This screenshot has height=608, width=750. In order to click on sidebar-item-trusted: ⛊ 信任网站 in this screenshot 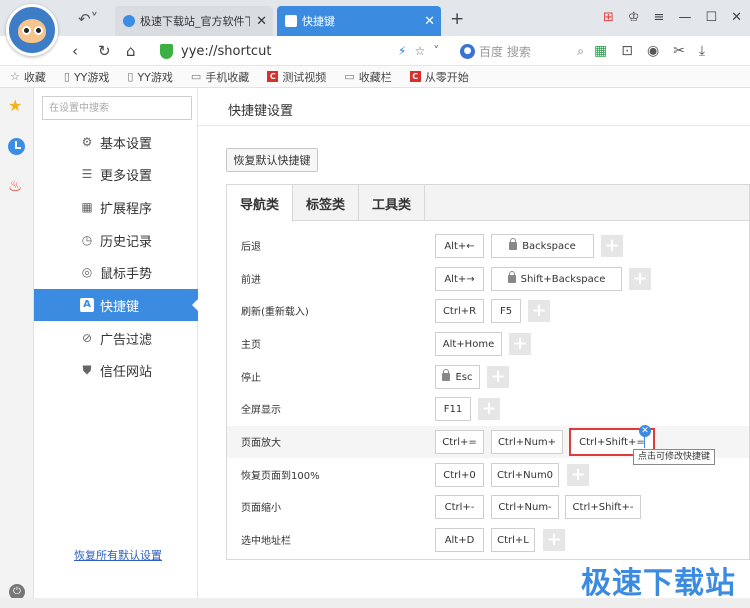, I will do `click(116, 370)`.